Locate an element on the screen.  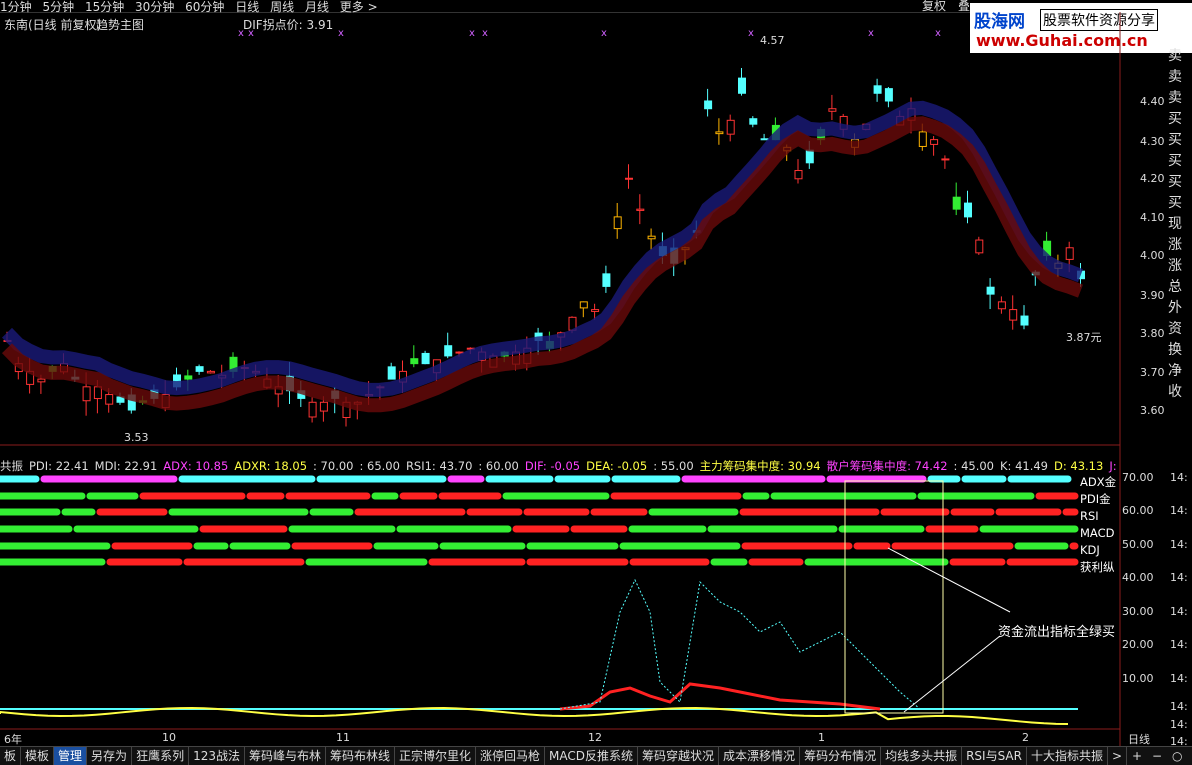
indicator-value: 散户筹码集中度: 74.42 is located at coordinates (887, 466).